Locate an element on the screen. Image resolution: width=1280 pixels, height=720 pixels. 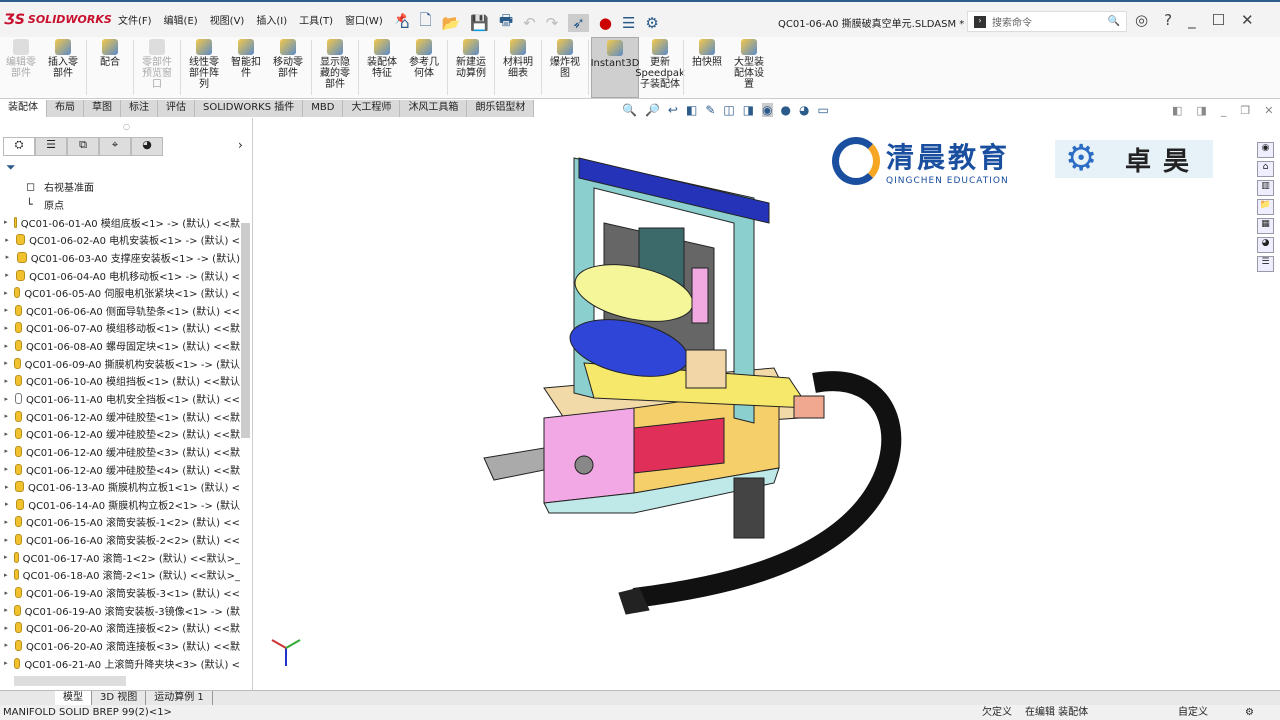
tree-item: ▸ QC01-06-12-A0 缓冲硅胶垫<4> (默认) <<默 is located at coordinates (120, 469).